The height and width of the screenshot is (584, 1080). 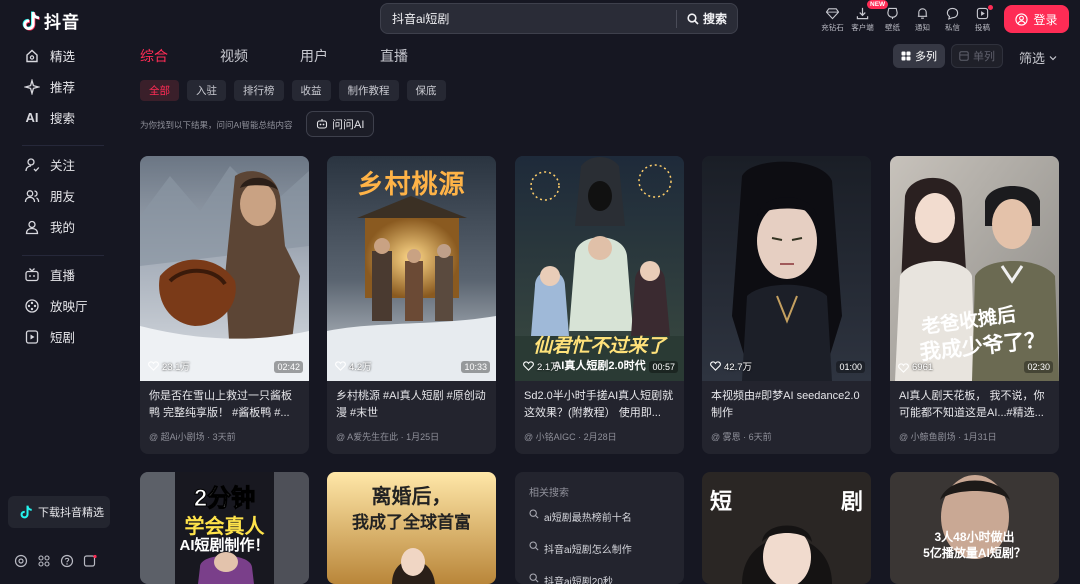 I want to click on notification-button: 通知, so click(x=922, y=18).